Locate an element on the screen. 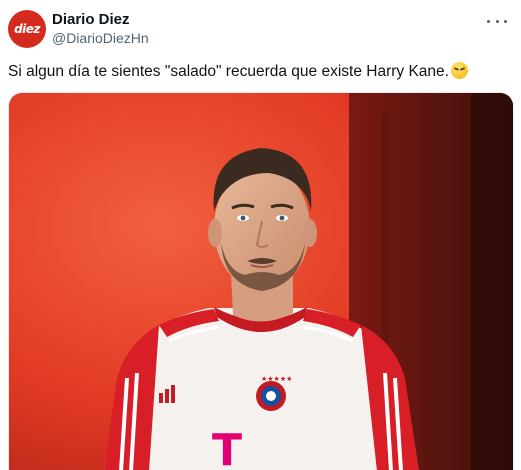 The width and height of the screenshot is (521, 470). avatar-logo-text: diez is located at coordinates (27, 29).